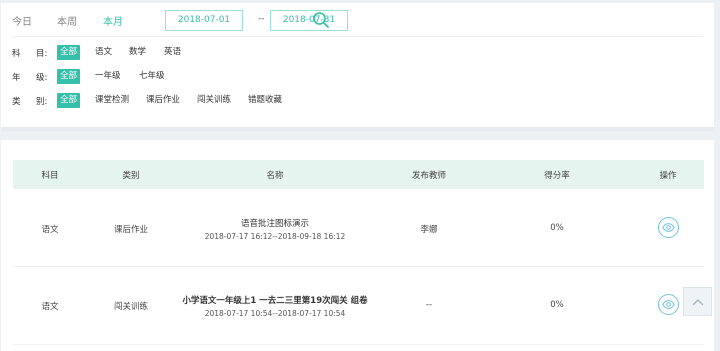 This screenshot has height=351, width=720. I want to click on column-header-action: 操作, so click(668, 176).